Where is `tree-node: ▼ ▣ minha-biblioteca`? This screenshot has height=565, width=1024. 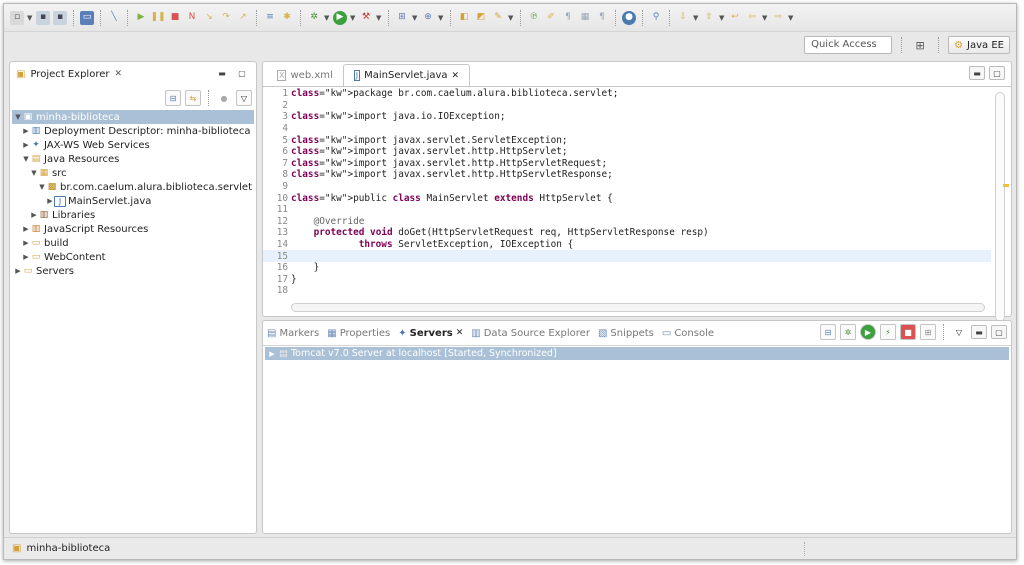
tree-node: ▼ ▣ minha-biblioteca is located at coordinates (133, 117).